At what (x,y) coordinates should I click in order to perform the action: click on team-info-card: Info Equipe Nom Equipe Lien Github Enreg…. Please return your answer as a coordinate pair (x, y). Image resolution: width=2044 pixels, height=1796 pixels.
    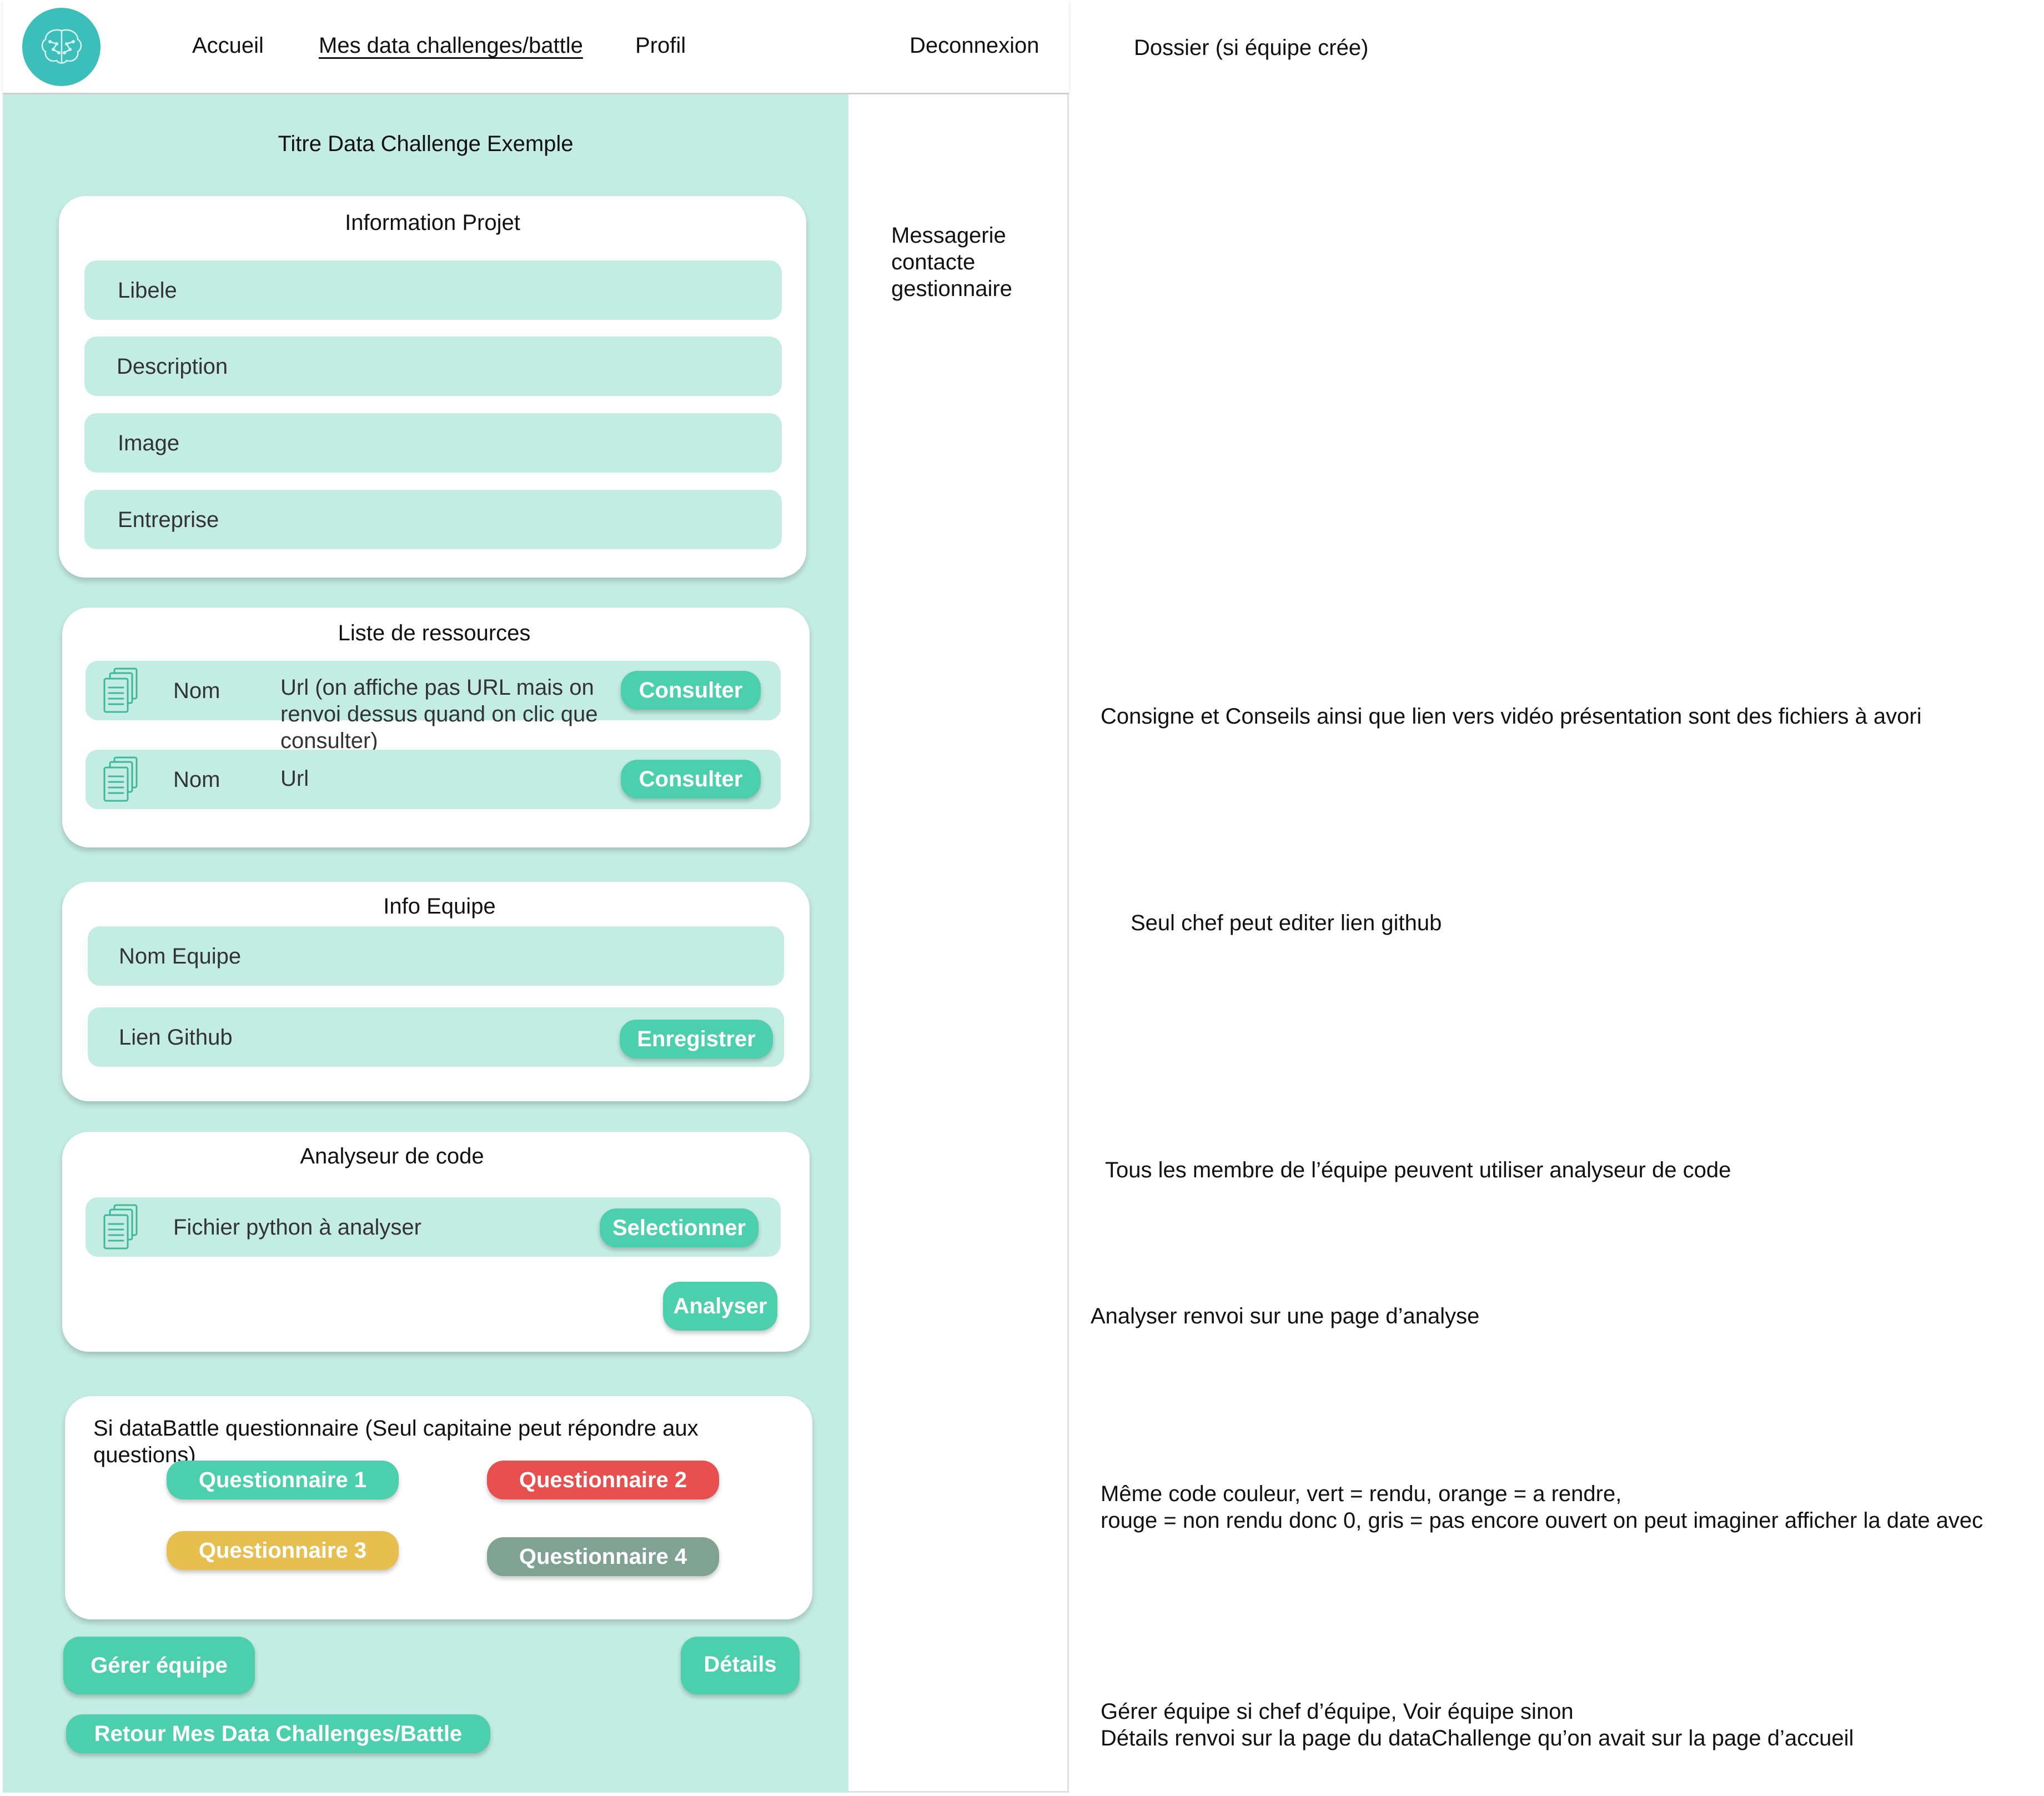
    Looking at the image, I should click on (436, 992).